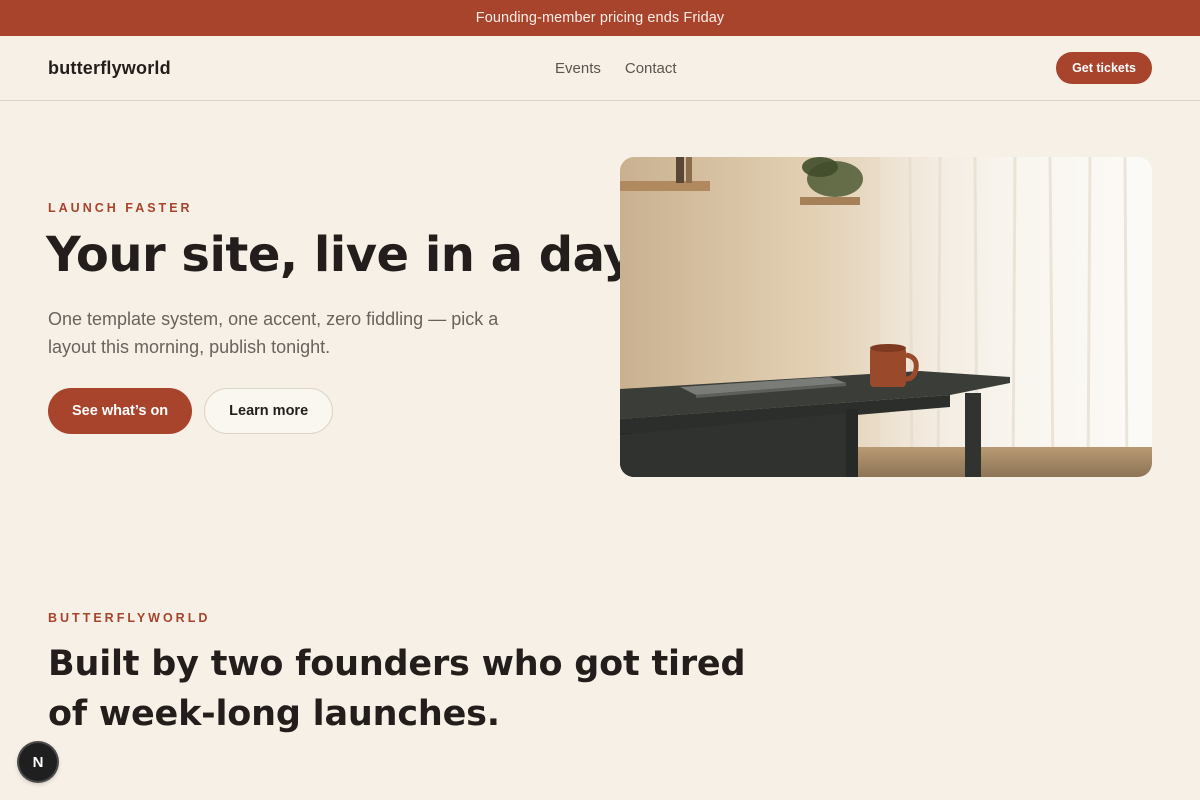  Describe the element at coordinates (38, 762) in the screenshot. I see `n-badge-button: N` at that location.